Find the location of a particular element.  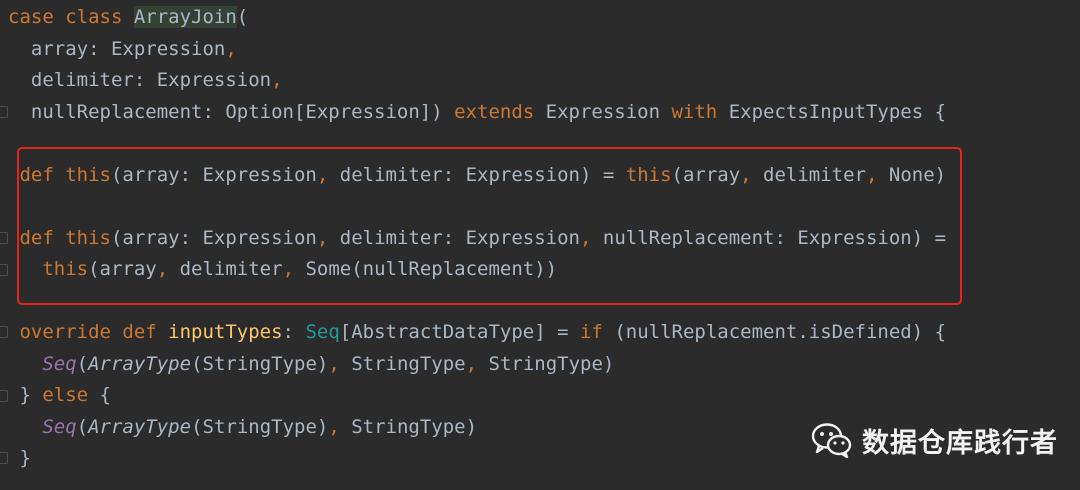

watermark: 数据仓库践行者 is located at coordinates (934, 440).